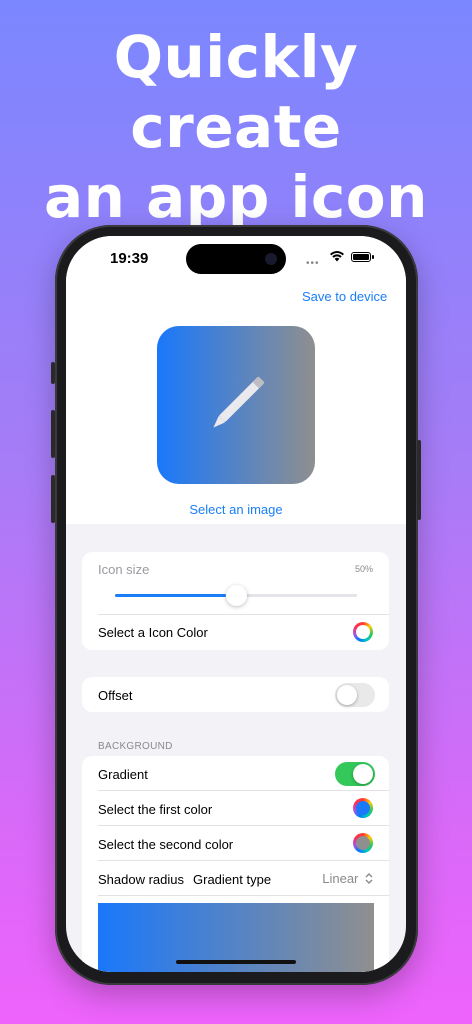 This screenshot has height=1024, width=472. I want to click on mute-button, so click(53, 373).